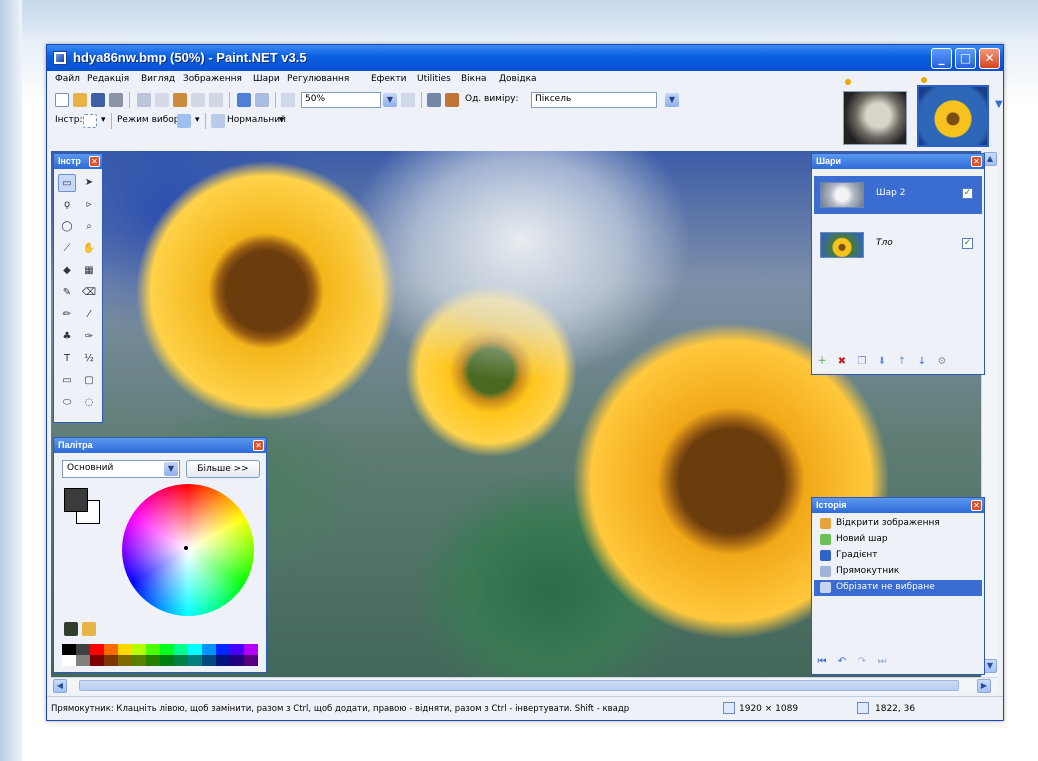 The image size is (1038, 761). Describe the element at coordinates (67, 271) in the screenshot. I see `paint-bucket-tool-icon: ◆` at that location.